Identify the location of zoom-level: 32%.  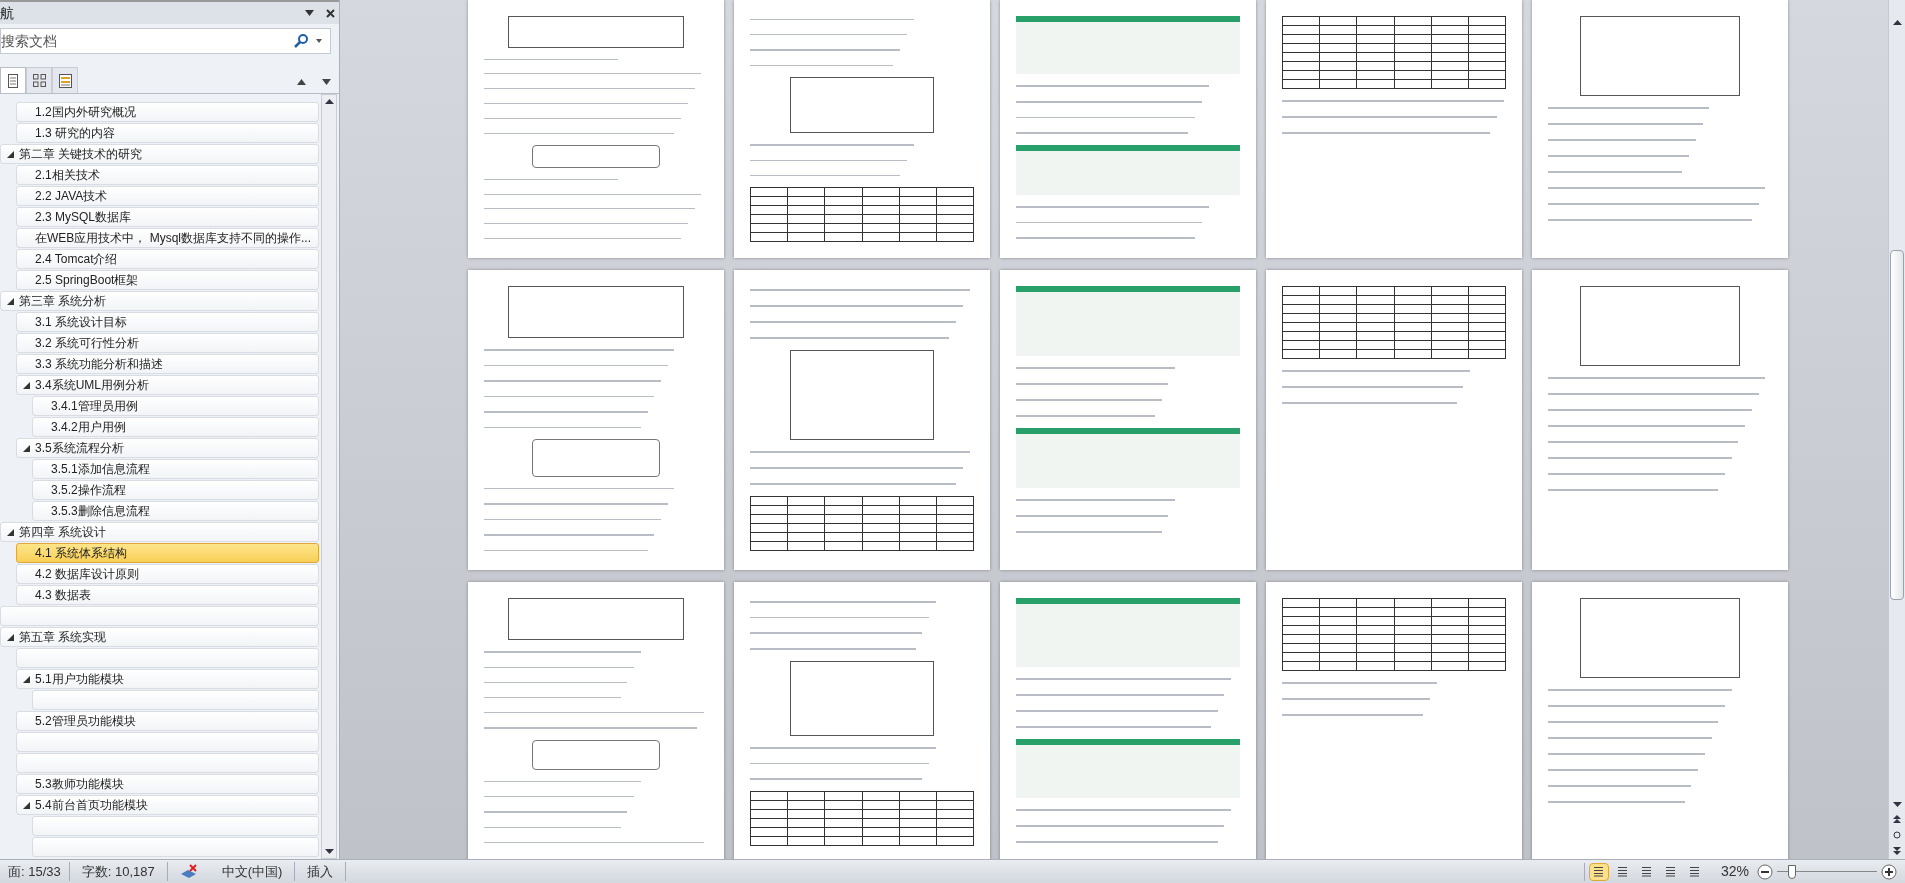
(1734, 871).